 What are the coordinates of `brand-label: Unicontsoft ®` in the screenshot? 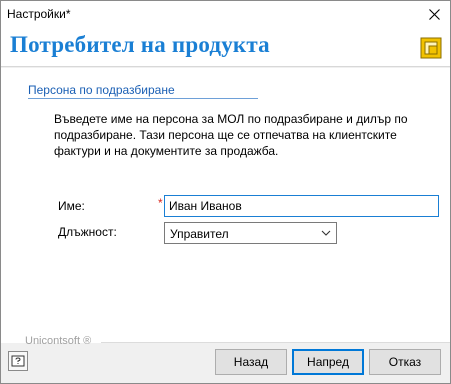 It's located at (58, 341).